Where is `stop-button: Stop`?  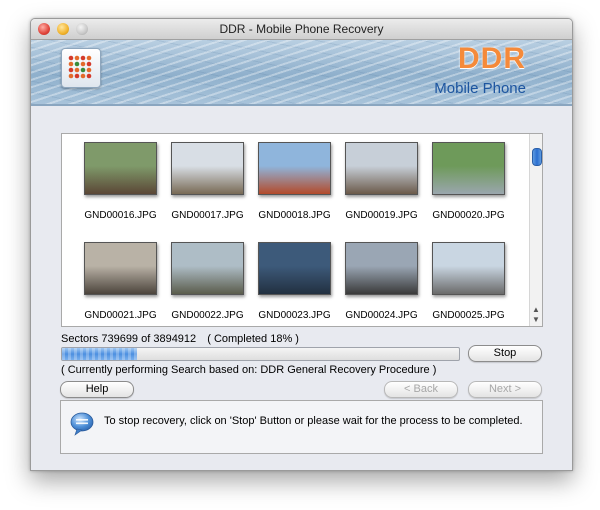 stop-button: Stop is located at coordinates (505, 353).